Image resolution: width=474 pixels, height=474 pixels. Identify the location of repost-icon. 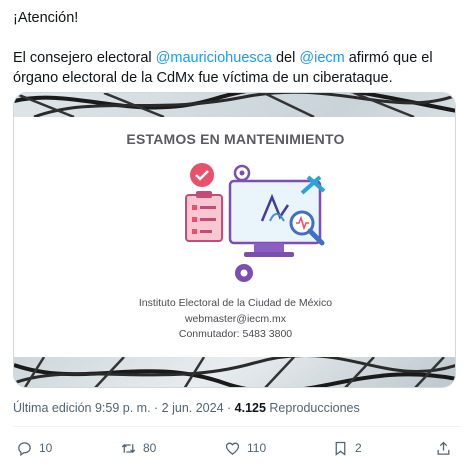
(128, 448).